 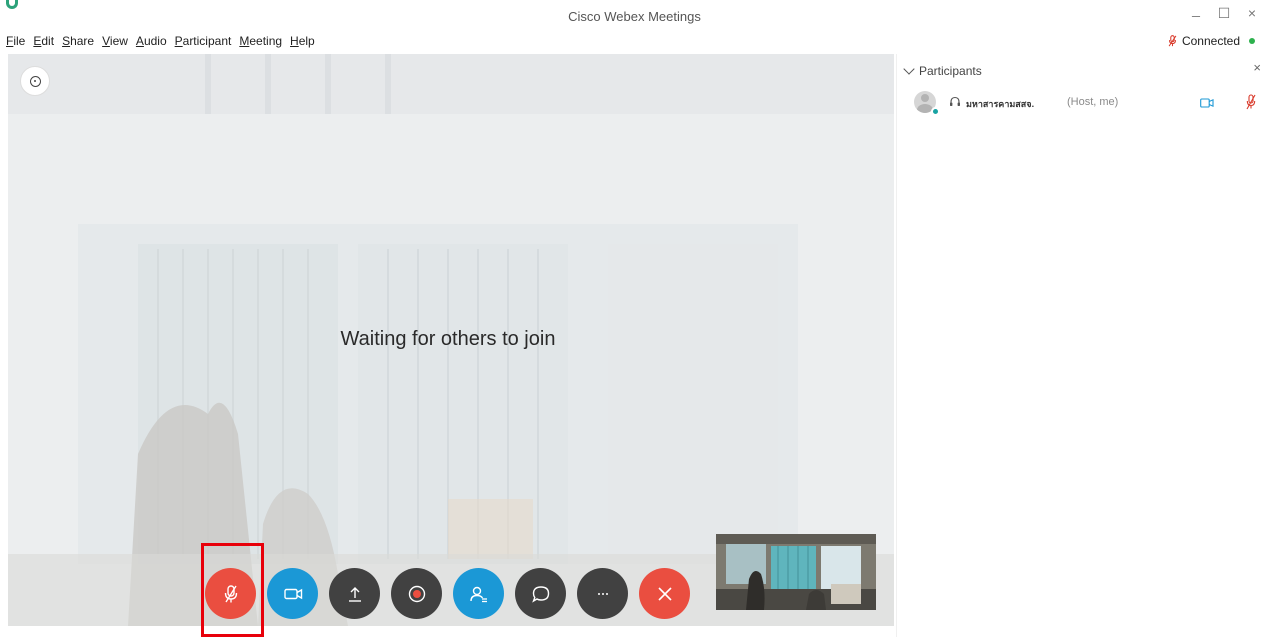 I want to click on connection-status: Connected, so click(x=1211, y=41).